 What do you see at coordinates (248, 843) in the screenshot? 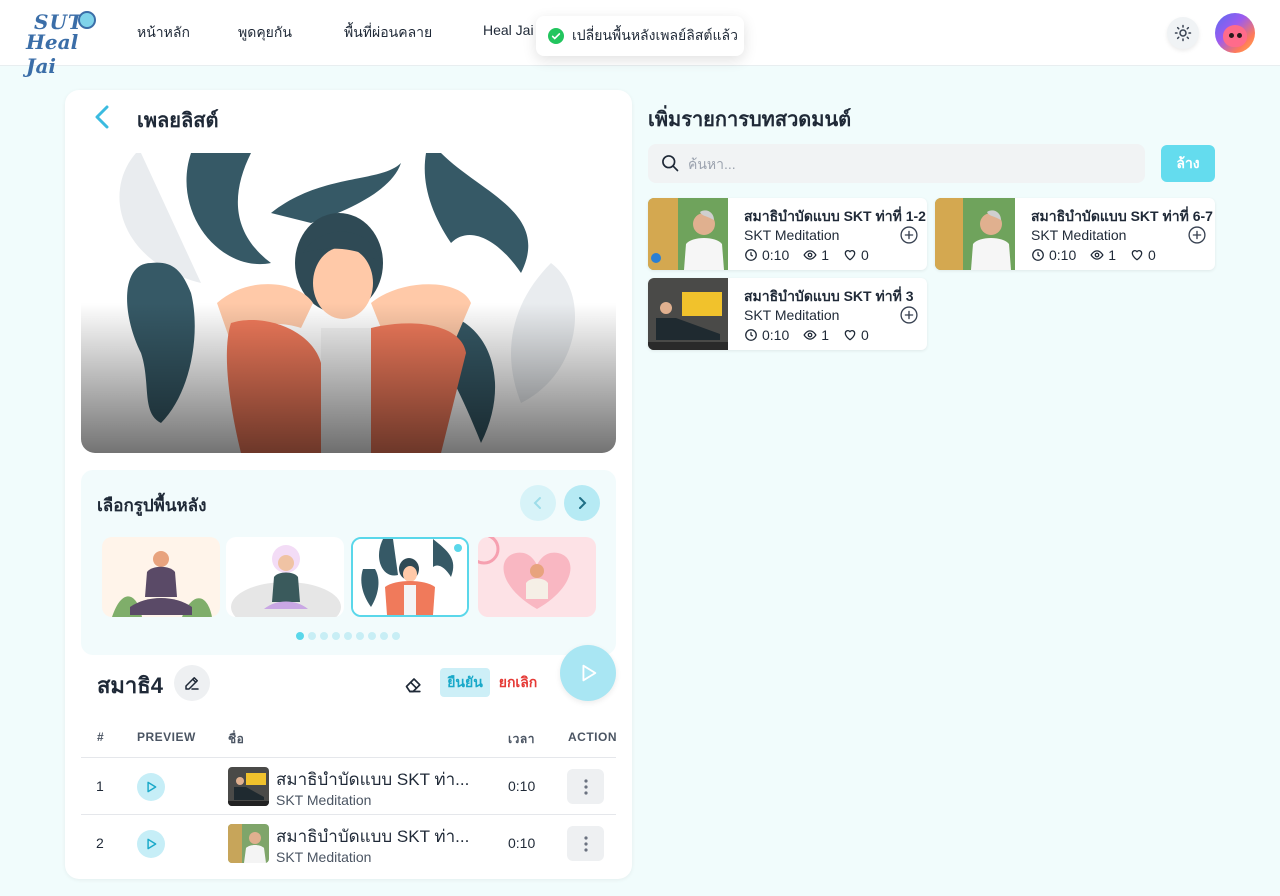
I see `track-thumbnail` at bounding box center [248, 843].